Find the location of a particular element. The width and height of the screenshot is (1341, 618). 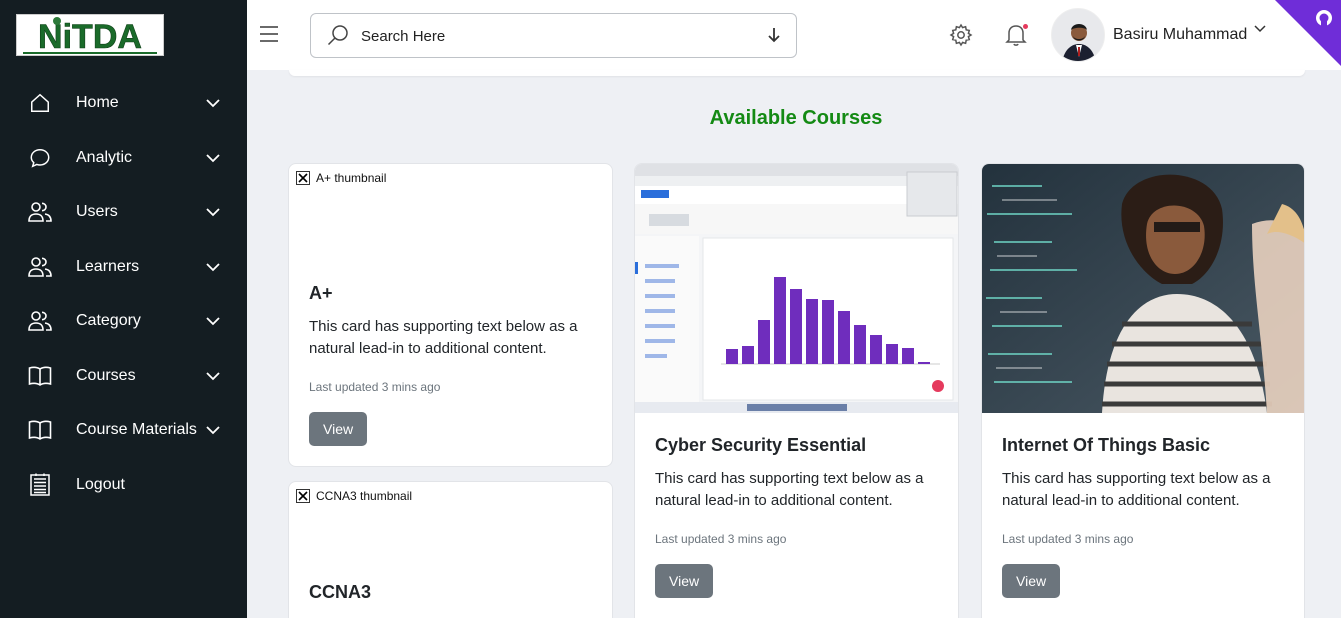

sidebar-item-label: Users is located at coordinates (97, 212).